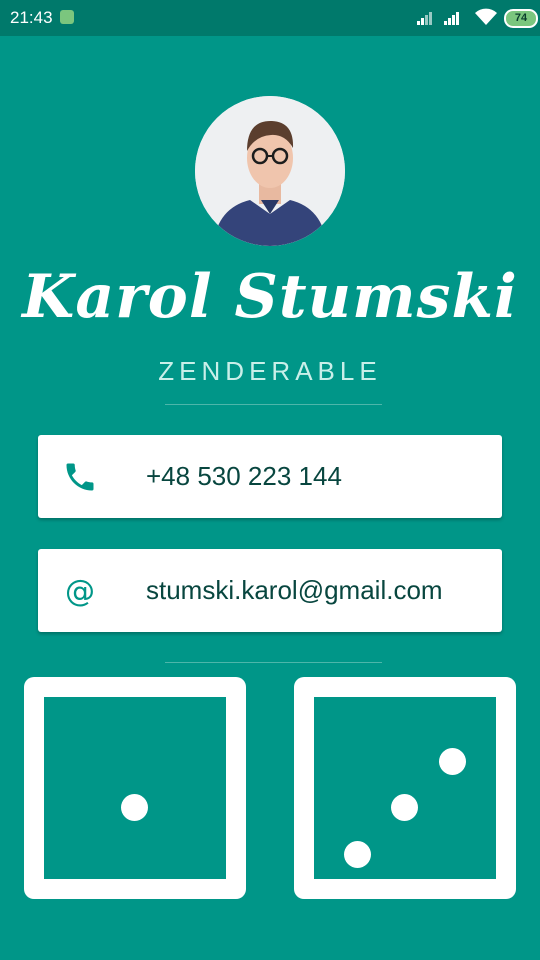 The width and height of the screenshot is (540, 960). I want to click on status-time: 21:43, so click(31, 17).